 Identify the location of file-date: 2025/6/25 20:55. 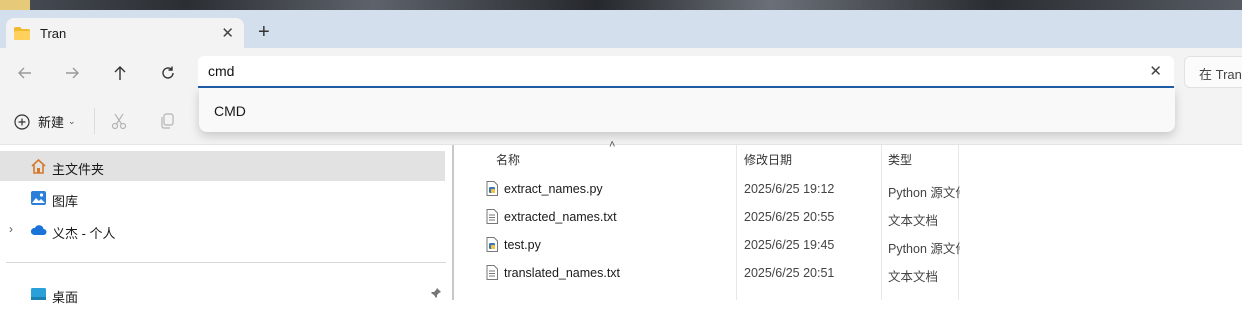
(789, 217).